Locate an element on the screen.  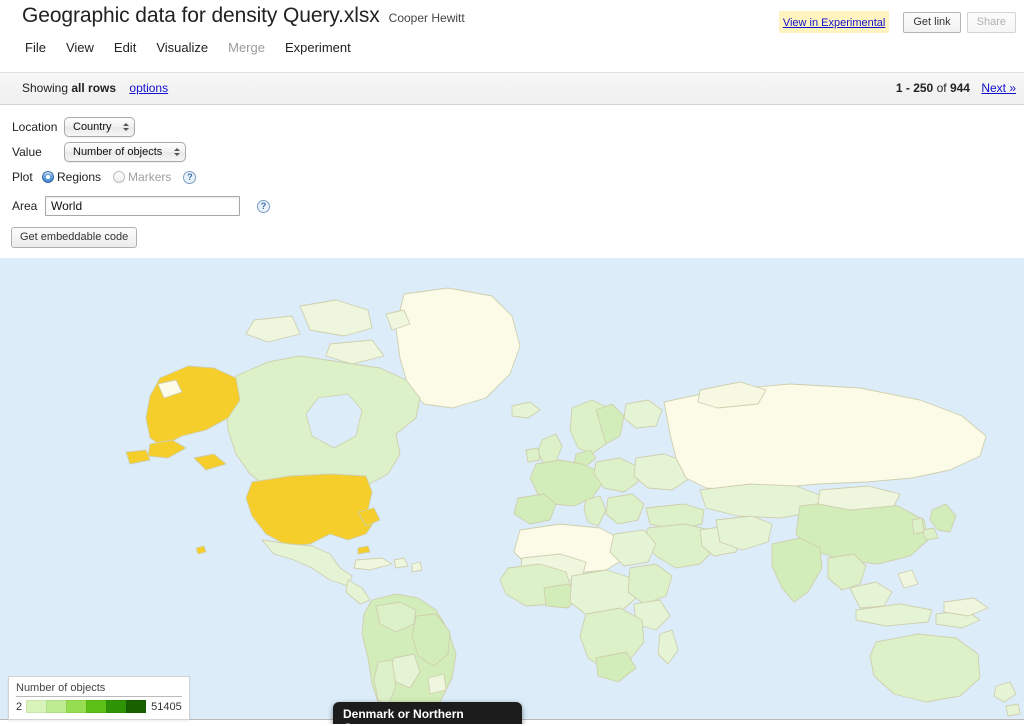
area-help-icon: ? is located at coordinates (263, 206).